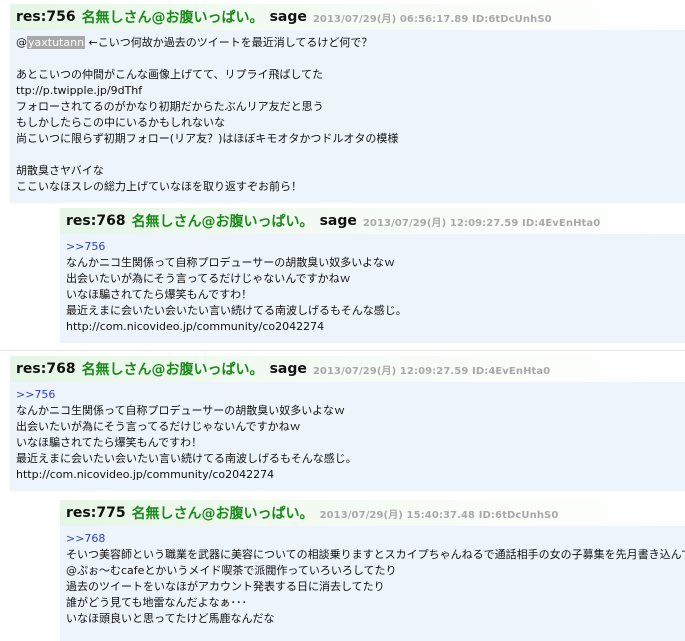  I want to click on post-meta: 2013/07/29(月) 06:56:17.89 ID:6tDcUnhS0, so click(432, 17).